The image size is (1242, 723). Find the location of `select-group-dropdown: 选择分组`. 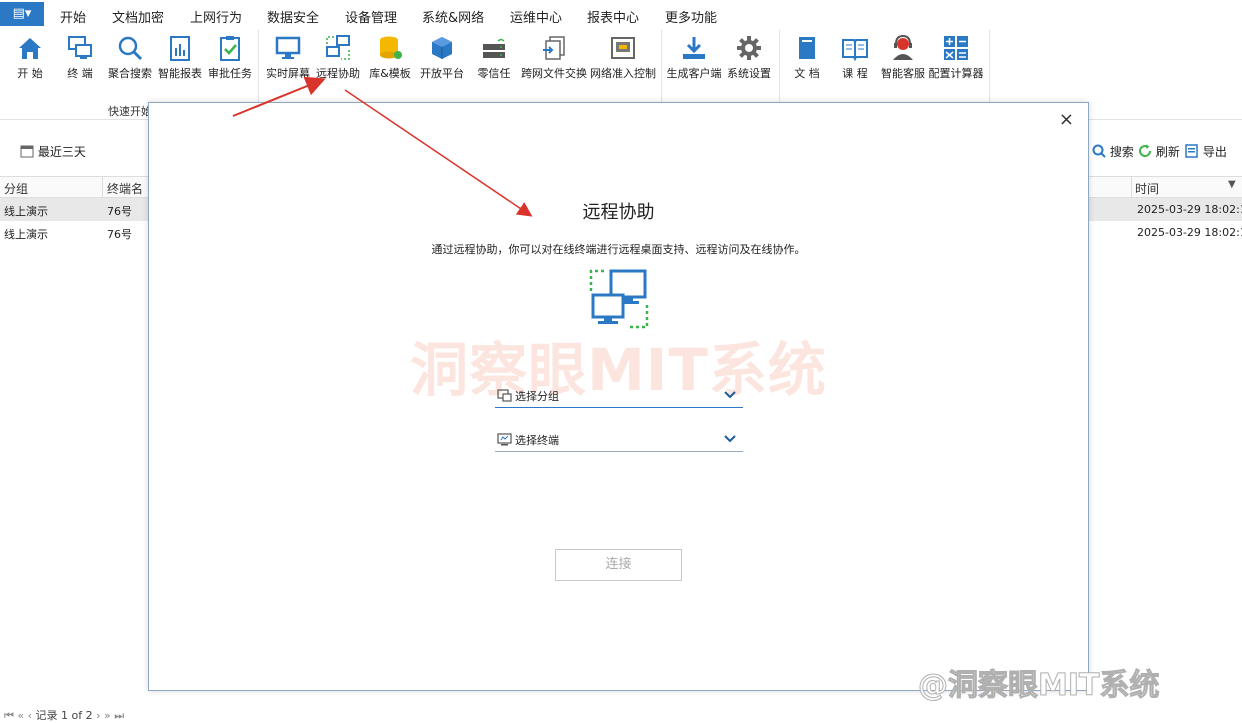

select-group-dropdown: 选择分组 is located at coordinates (619, 396).